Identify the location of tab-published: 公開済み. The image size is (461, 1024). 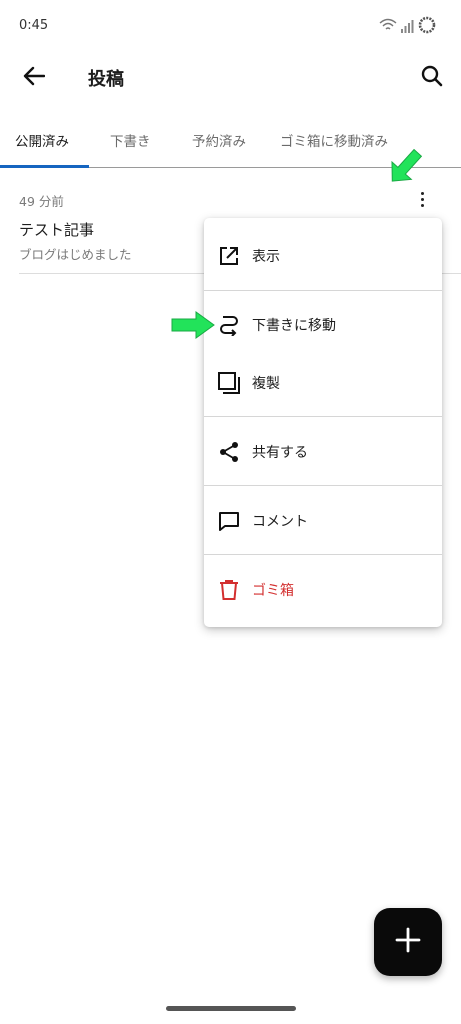
(42, 140).